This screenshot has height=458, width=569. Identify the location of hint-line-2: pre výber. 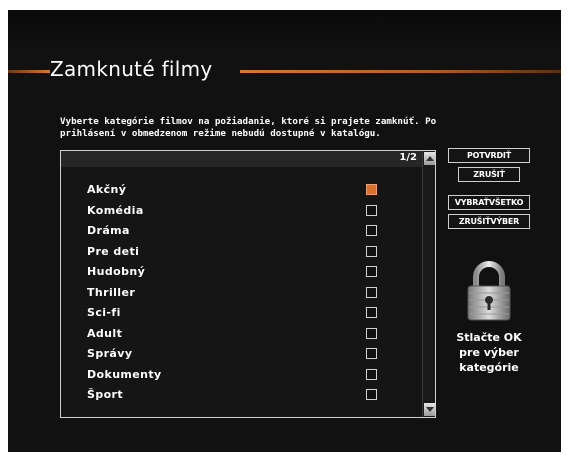
(489, 352).